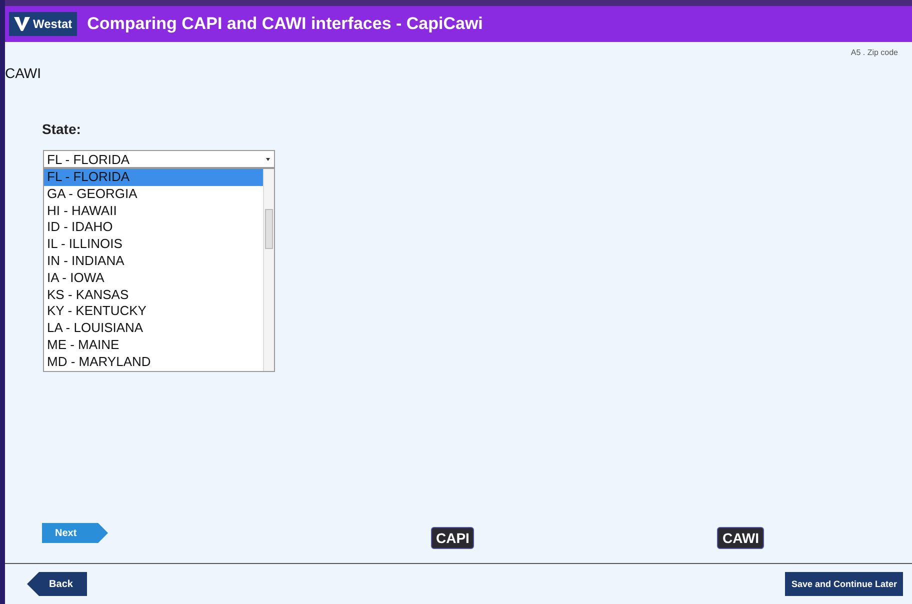 The image size is (912, 604). Describe the element at coordinates (159, 159) in the screenshot. I see `state-dropdown: FL - FLORIDA` at that location.